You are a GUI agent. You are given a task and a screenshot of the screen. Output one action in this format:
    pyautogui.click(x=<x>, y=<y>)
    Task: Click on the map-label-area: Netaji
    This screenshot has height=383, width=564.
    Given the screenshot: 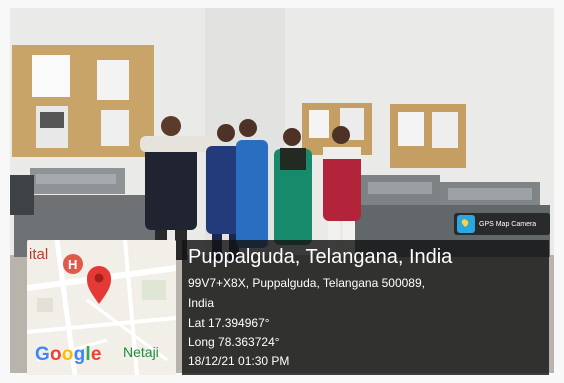 What is the action you would take?
    pyautogui.click(x=141, y=352)
    